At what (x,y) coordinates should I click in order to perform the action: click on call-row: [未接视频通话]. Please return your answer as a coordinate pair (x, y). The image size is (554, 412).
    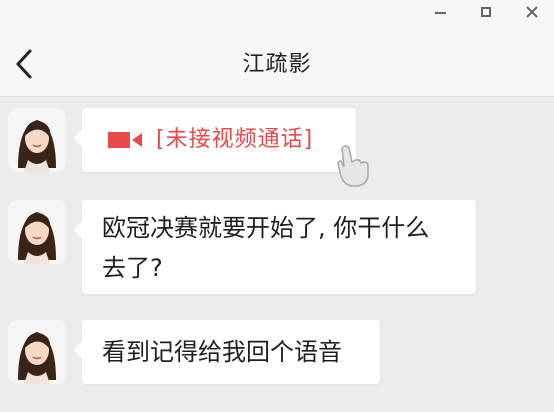
    Looking at the image, I should click on (219, 140).